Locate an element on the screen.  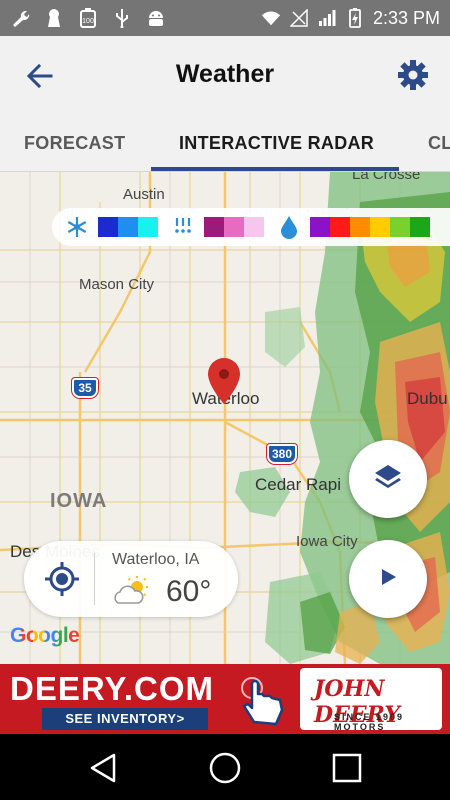
layers-icon is located at coordinates (388, 479).